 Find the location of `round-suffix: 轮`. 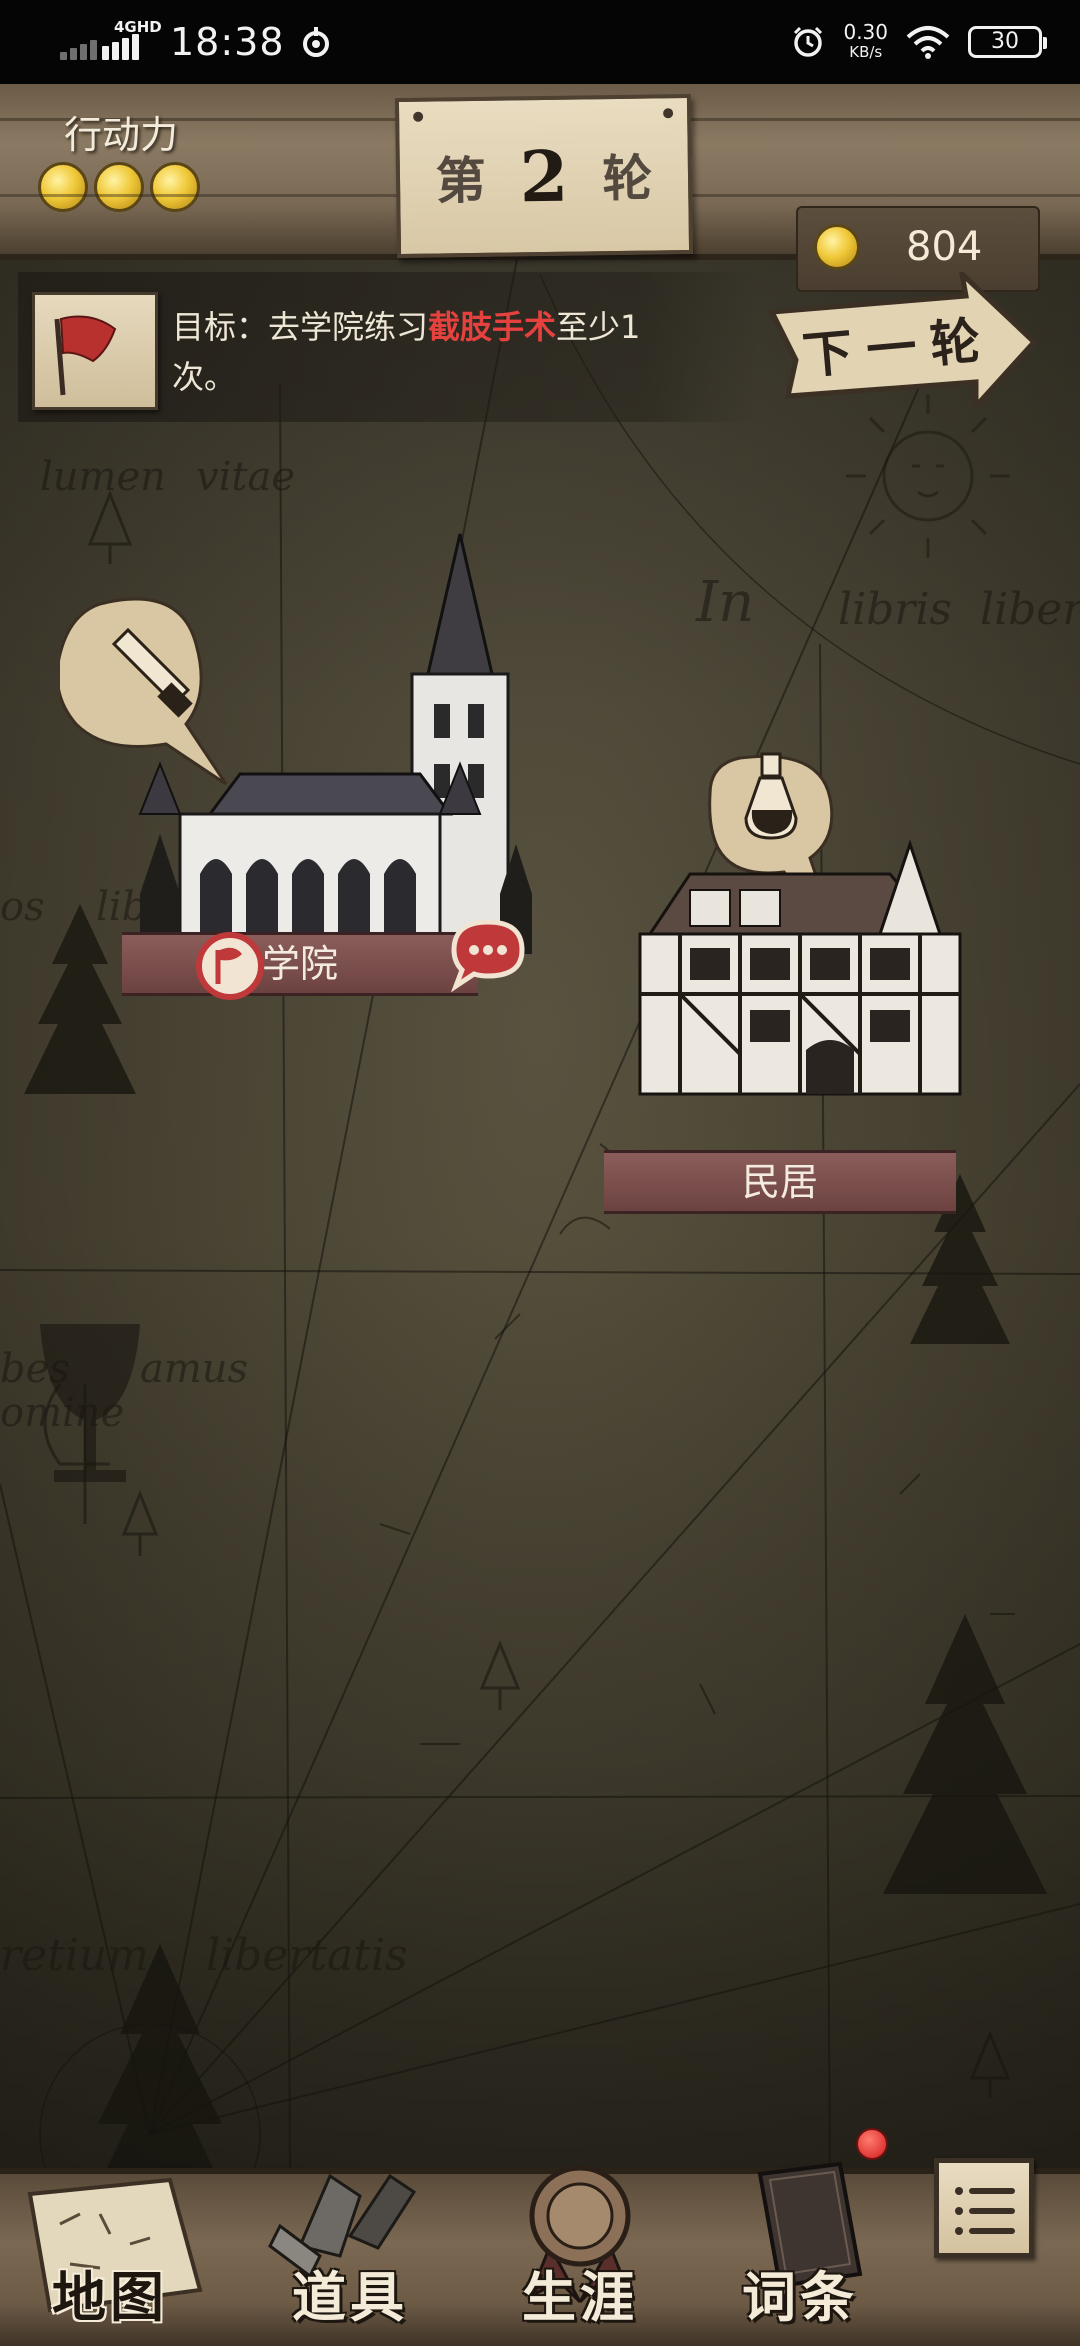

round-suffix: 轮 is located at coordinates (627, 178).